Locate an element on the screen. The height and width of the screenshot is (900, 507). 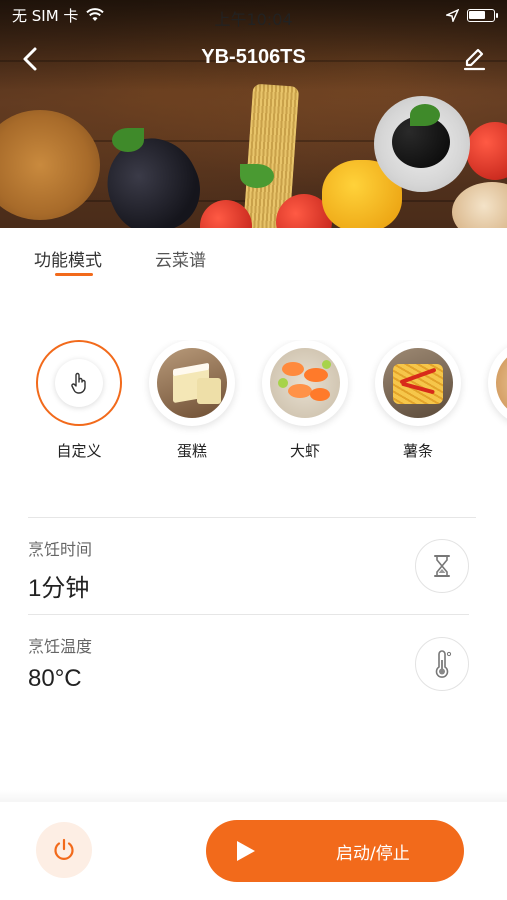
hourglass-icon is located at coordinates (442, 566).